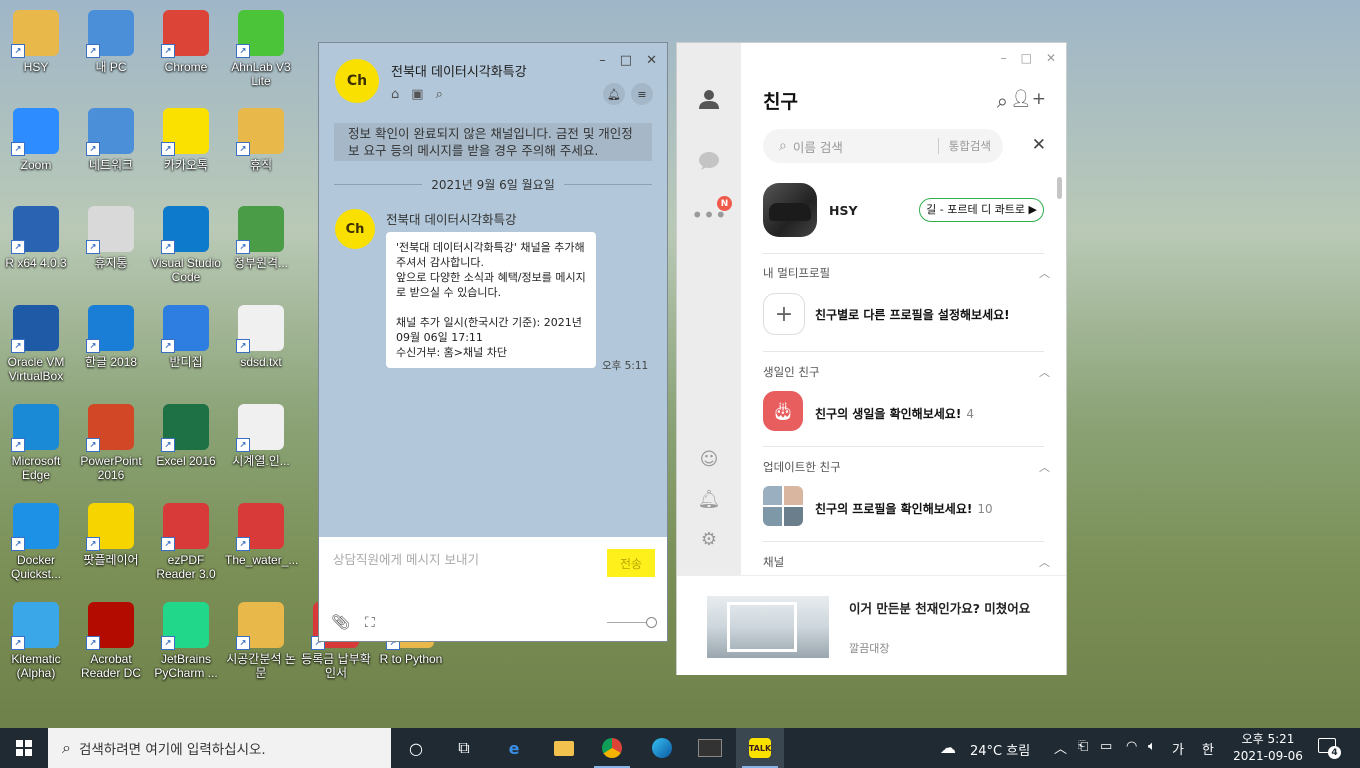 The image size is (1360, 768). What do you see at coordinates (261, 337) in the screenshot?
I see `desktop-icon: ↗ sdsd.txt` at bounding box center [261, 337].